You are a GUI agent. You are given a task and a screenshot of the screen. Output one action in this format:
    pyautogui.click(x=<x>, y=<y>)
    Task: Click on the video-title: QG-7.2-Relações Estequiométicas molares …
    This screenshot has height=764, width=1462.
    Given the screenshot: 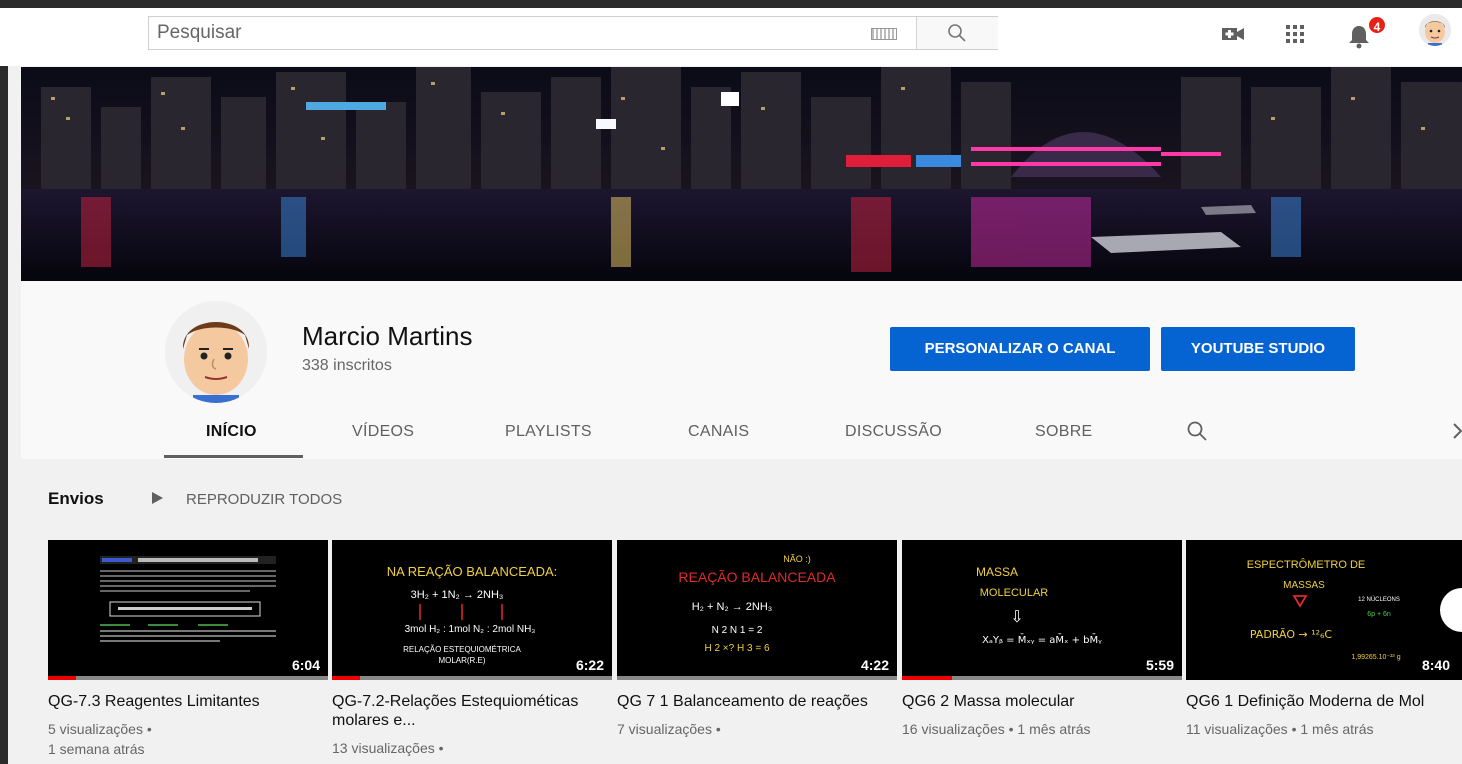 What is the action you would take?
    pyautogui.click(x=472, y=711)
    